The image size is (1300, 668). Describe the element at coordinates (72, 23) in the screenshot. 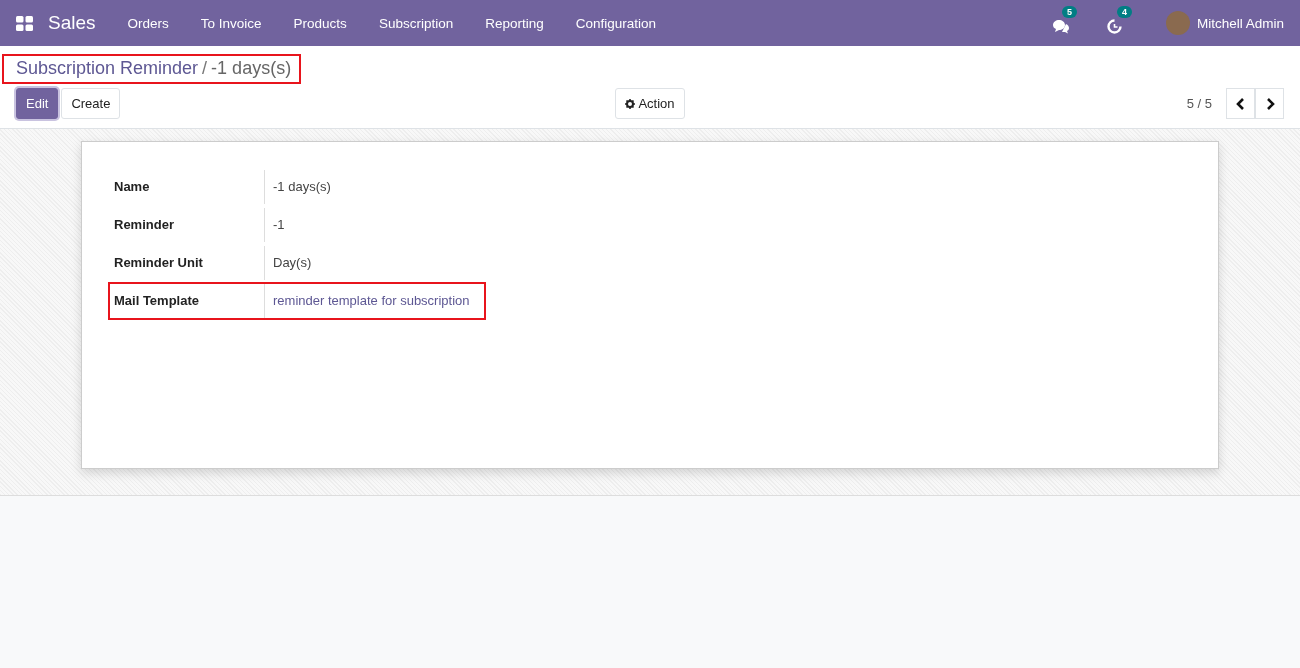

I see `app-name: Sales` at that location.